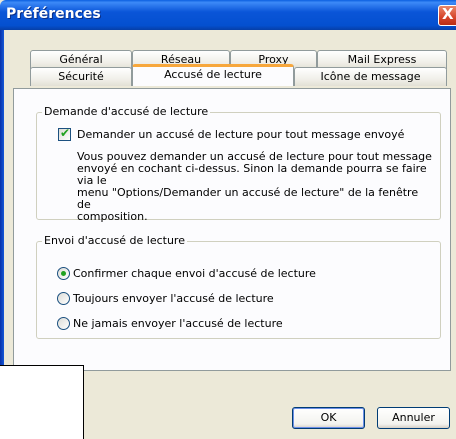 This screenshot has width=456, height=439. What do you see at coordinates (42, 402) in the screenshot?
I see `blank-overlay-panel` at bounding box center [42, 402].